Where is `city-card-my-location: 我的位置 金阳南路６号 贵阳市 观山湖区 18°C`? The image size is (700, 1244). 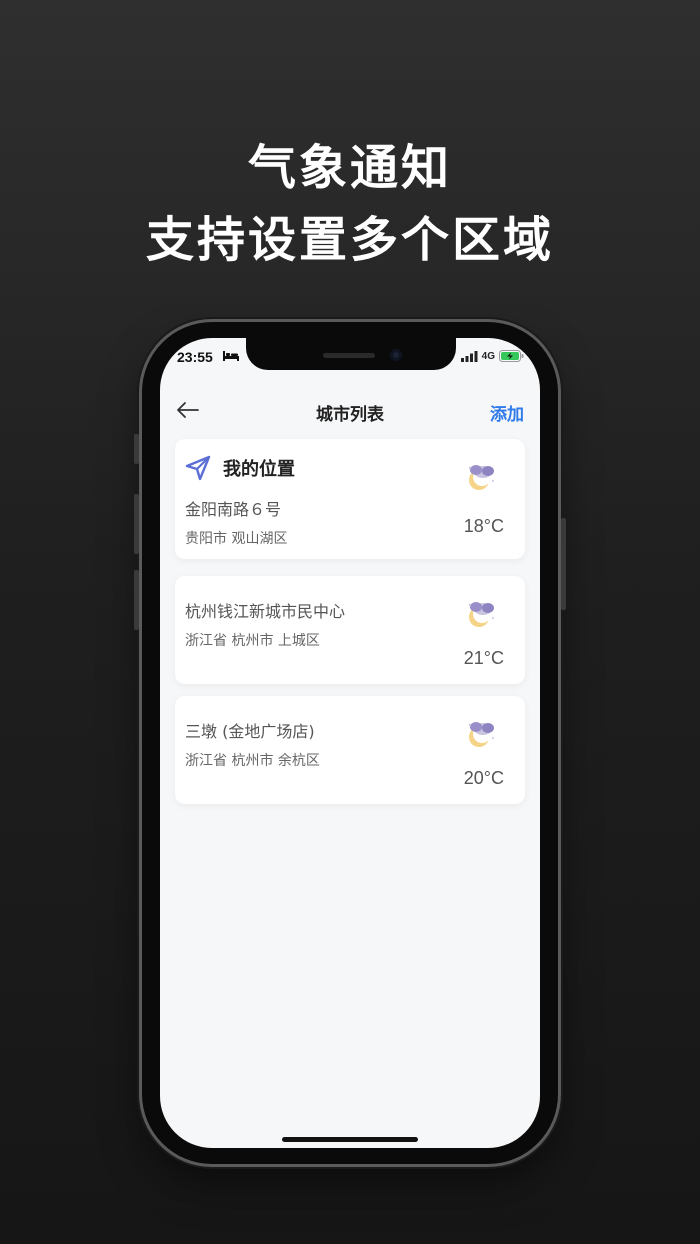
city-card-my-location: 我的位置 金阳南路６号 贵阳市 观山湖区 18°C is located at coordinates (350, 499).